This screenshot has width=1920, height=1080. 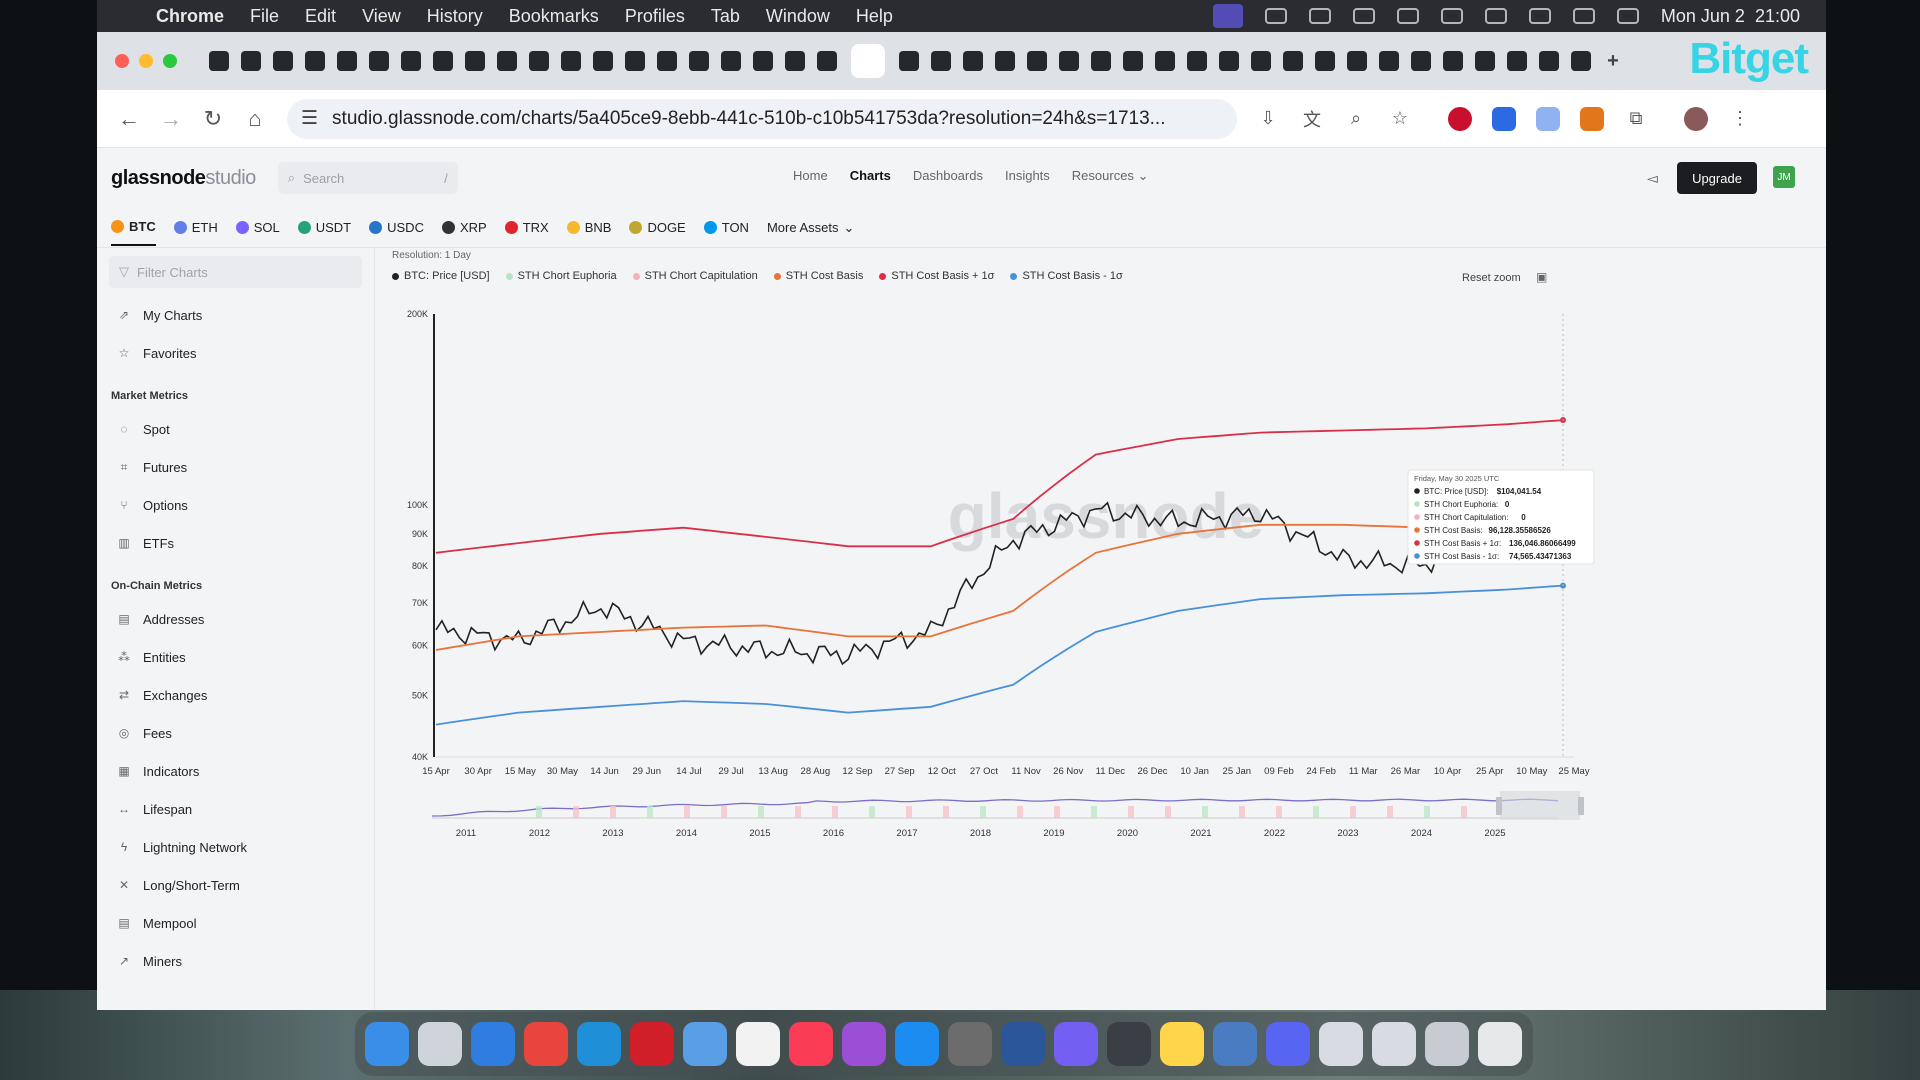 What do you see at coordinates (170, 61) in the screenshot?
I see `zoom-window-button` at bounding box center [170, 61].